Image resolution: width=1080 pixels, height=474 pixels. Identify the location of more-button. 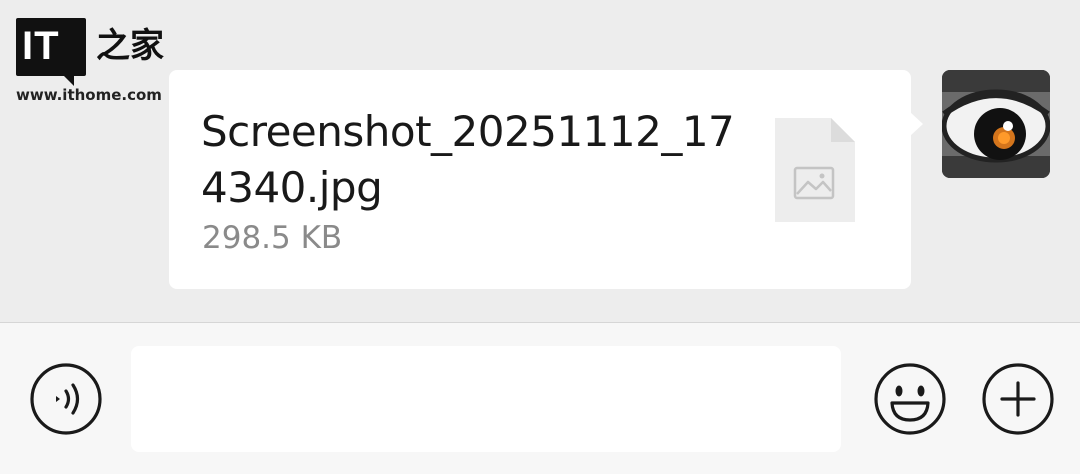
(1018, 399).